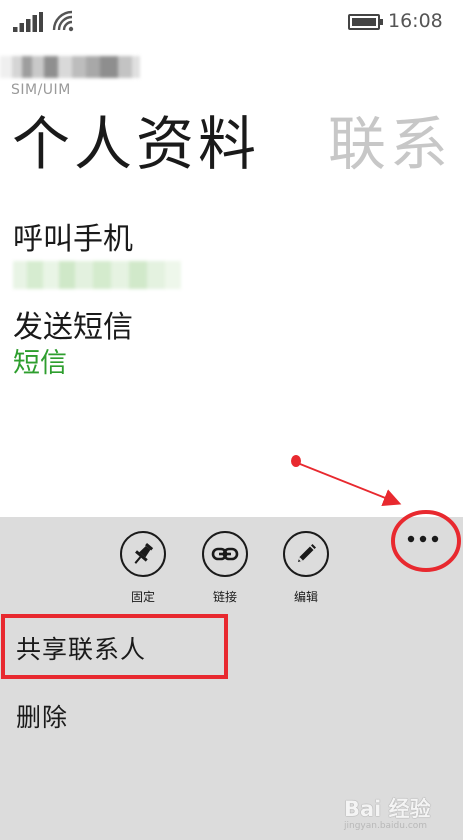  Describe the element at coordinates (73, 327) in the screenshot. I see `send-sms-label: 发送短信` at that location.